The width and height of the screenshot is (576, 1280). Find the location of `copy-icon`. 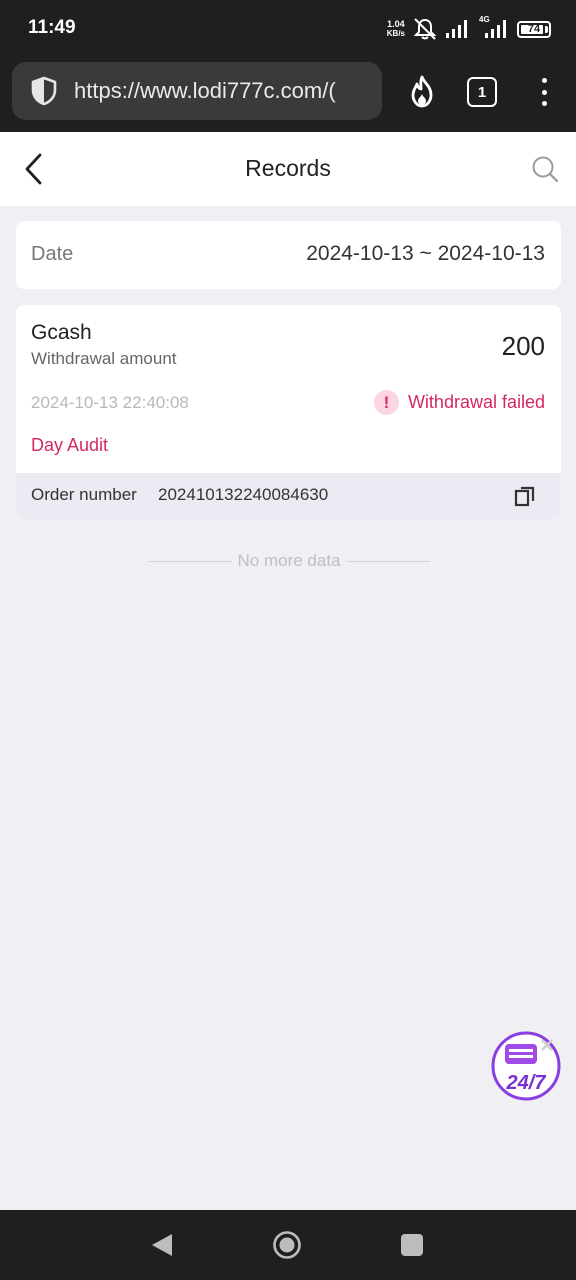

copy-icon is located at coordinates (525, 496).